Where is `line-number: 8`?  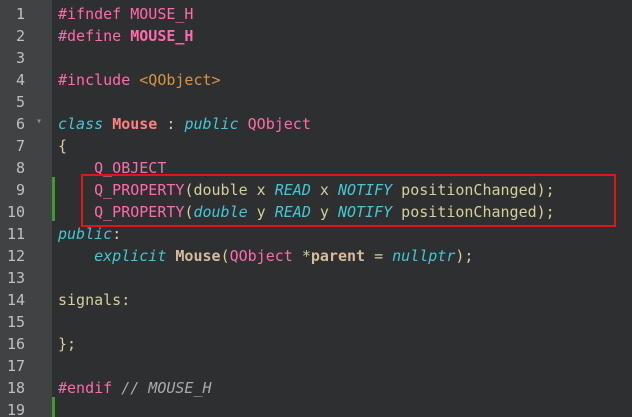
line-number: 8 is located at coordinates (20, 168).